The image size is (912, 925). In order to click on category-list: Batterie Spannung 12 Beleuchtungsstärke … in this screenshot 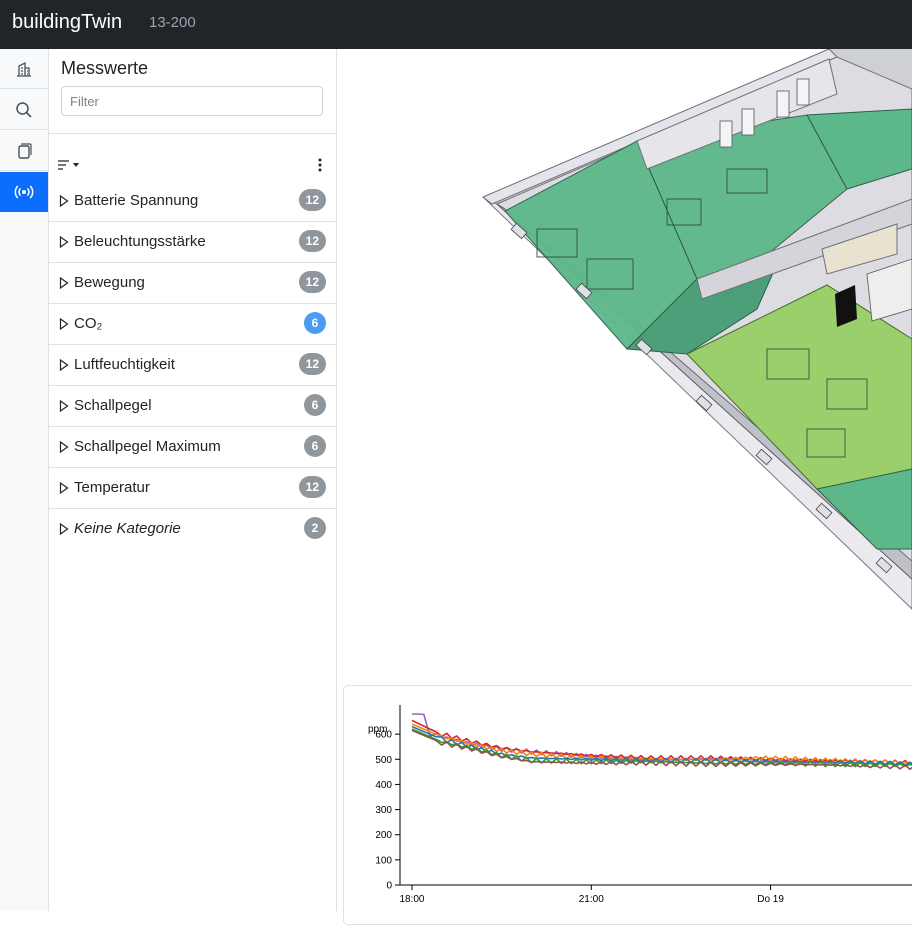, I will do `click(192, 365)`.